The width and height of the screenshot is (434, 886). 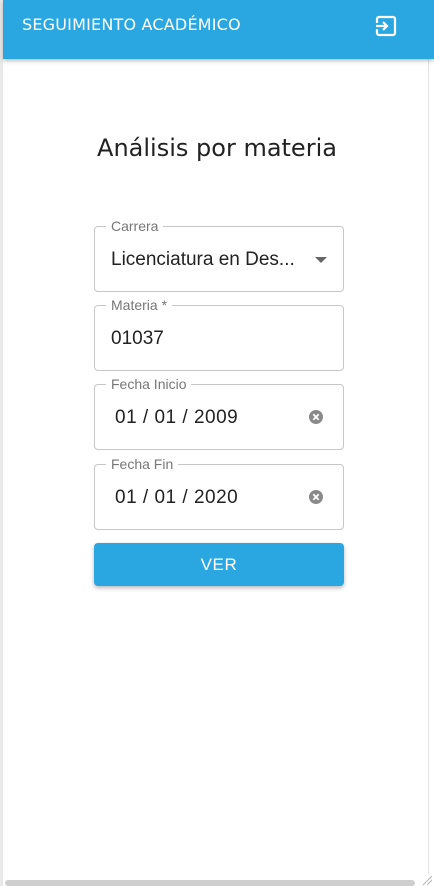 What do you see at coordinates (139, 305) in the screenshot?
I see `materia-label: Materia *` at bounding box center [139, 305].